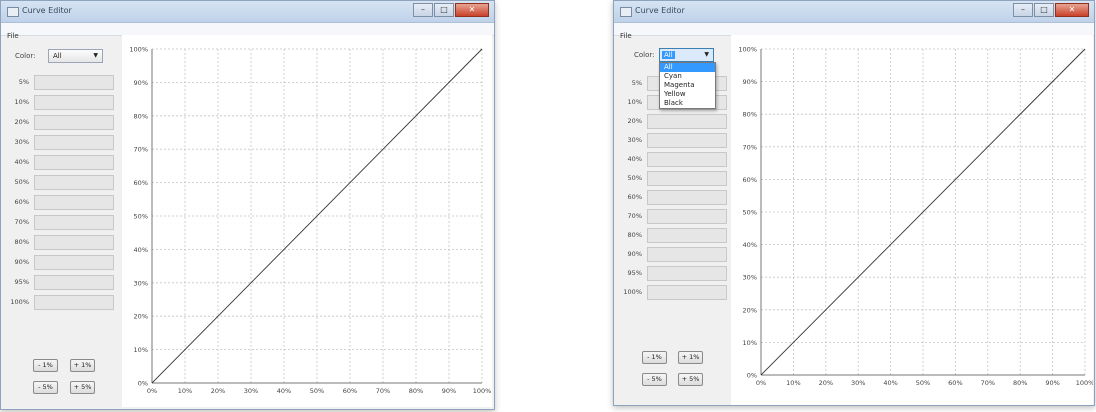 This screenshot has height=412, width=1096. What do you see at coordinates (687, 67) in the screenshot?
I see `color-option: All` at bounding box center [687, 67].